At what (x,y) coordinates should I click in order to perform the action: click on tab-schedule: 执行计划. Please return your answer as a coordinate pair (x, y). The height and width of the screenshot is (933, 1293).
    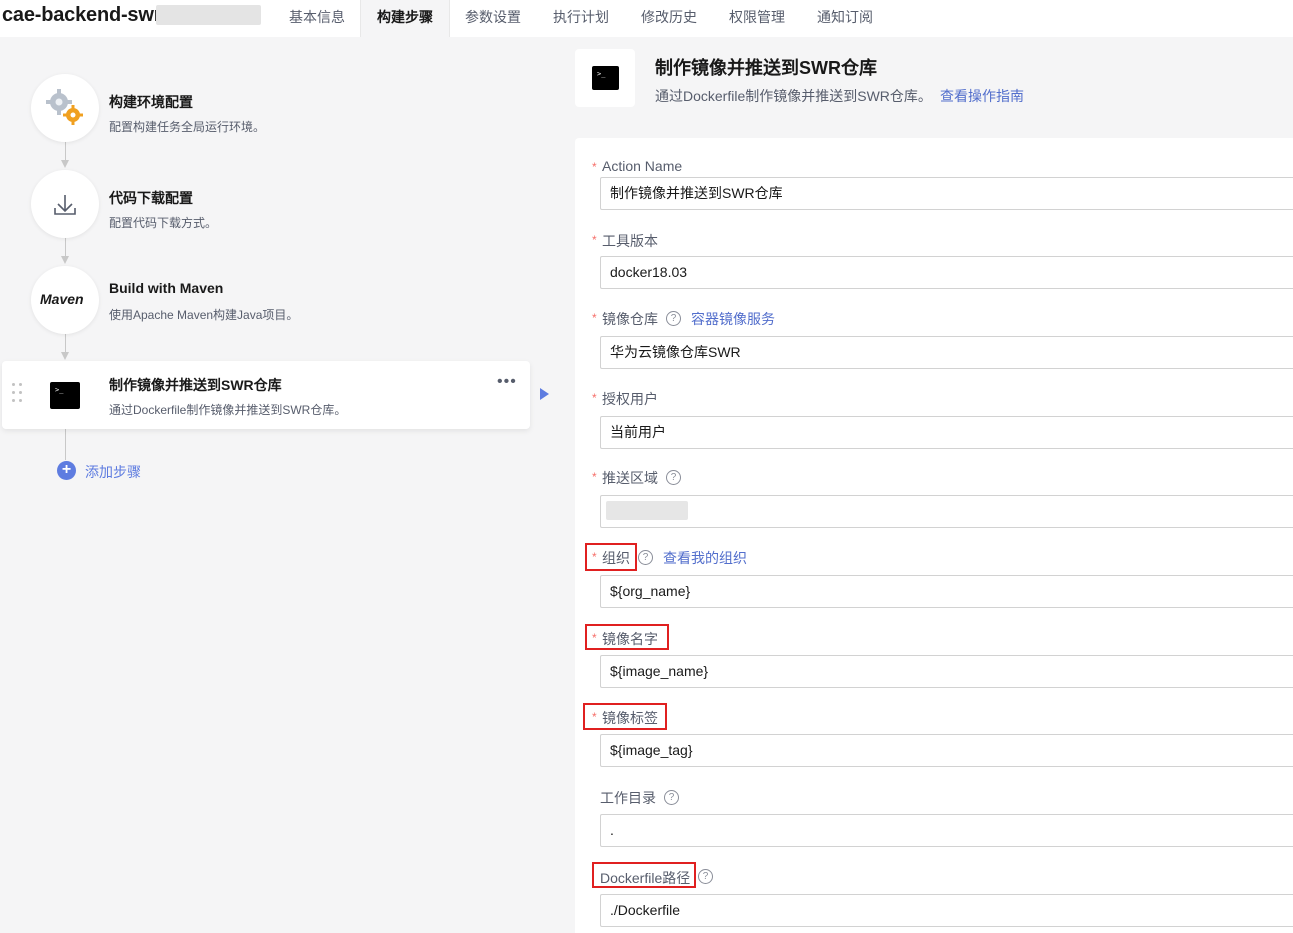
    Looking at the image, I should click on (581, 18).